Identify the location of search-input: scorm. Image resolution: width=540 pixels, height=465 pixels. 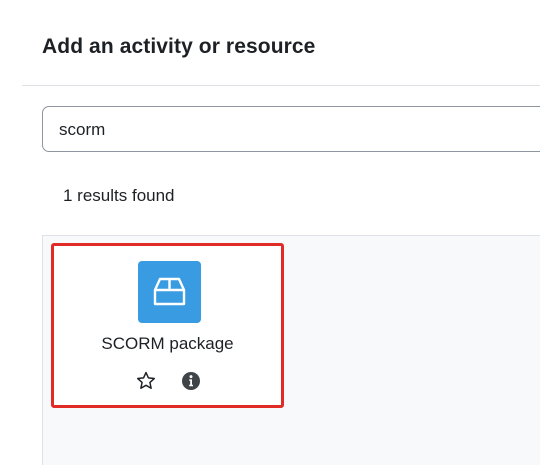
(291, 129).